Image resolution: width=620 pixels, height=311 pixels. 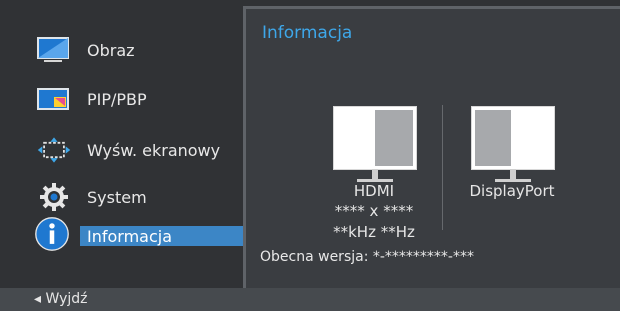 What do you see at coordinates (374, 191) in the screenshot?
I see `hdmi-source-label: HDMI` at bounding box center [374, 191].